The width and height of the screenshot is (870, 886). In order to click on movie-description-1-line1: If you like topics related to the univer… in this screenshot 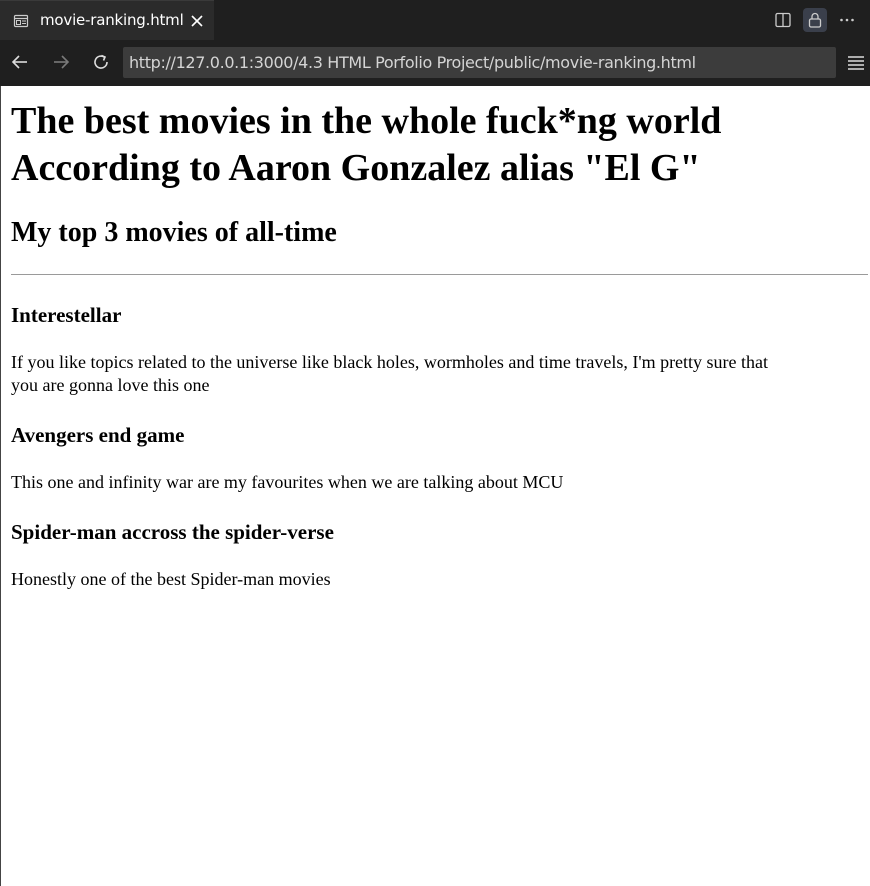, I will do `click(390, 362)`.